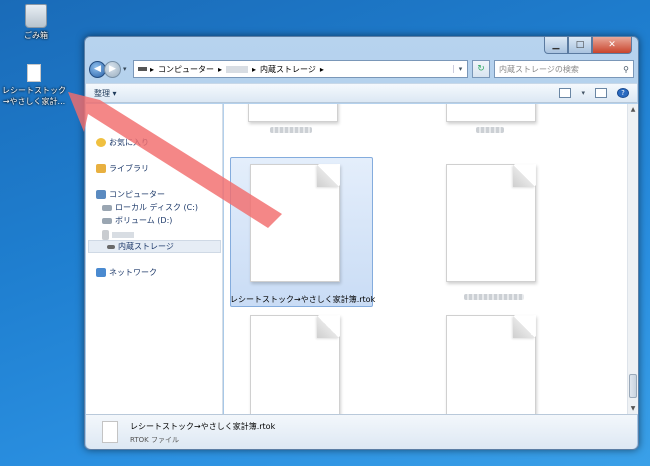 Image resolution: width=650 pixels, height=466 pixels. What do you see at coordinates (254, 69) in the screenshot?
I see `breadcrumb-sep-2: ▸` at bounding box center [254, 69].